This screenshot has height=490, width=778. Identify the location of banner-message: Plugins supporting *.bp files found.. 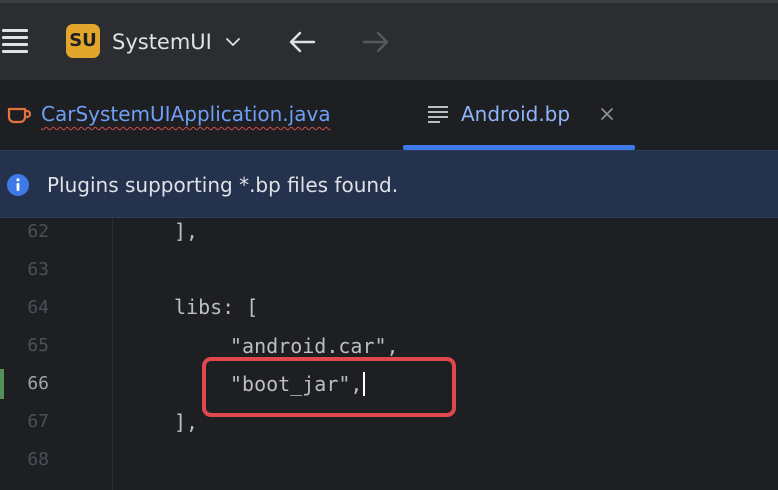
(223, 185).